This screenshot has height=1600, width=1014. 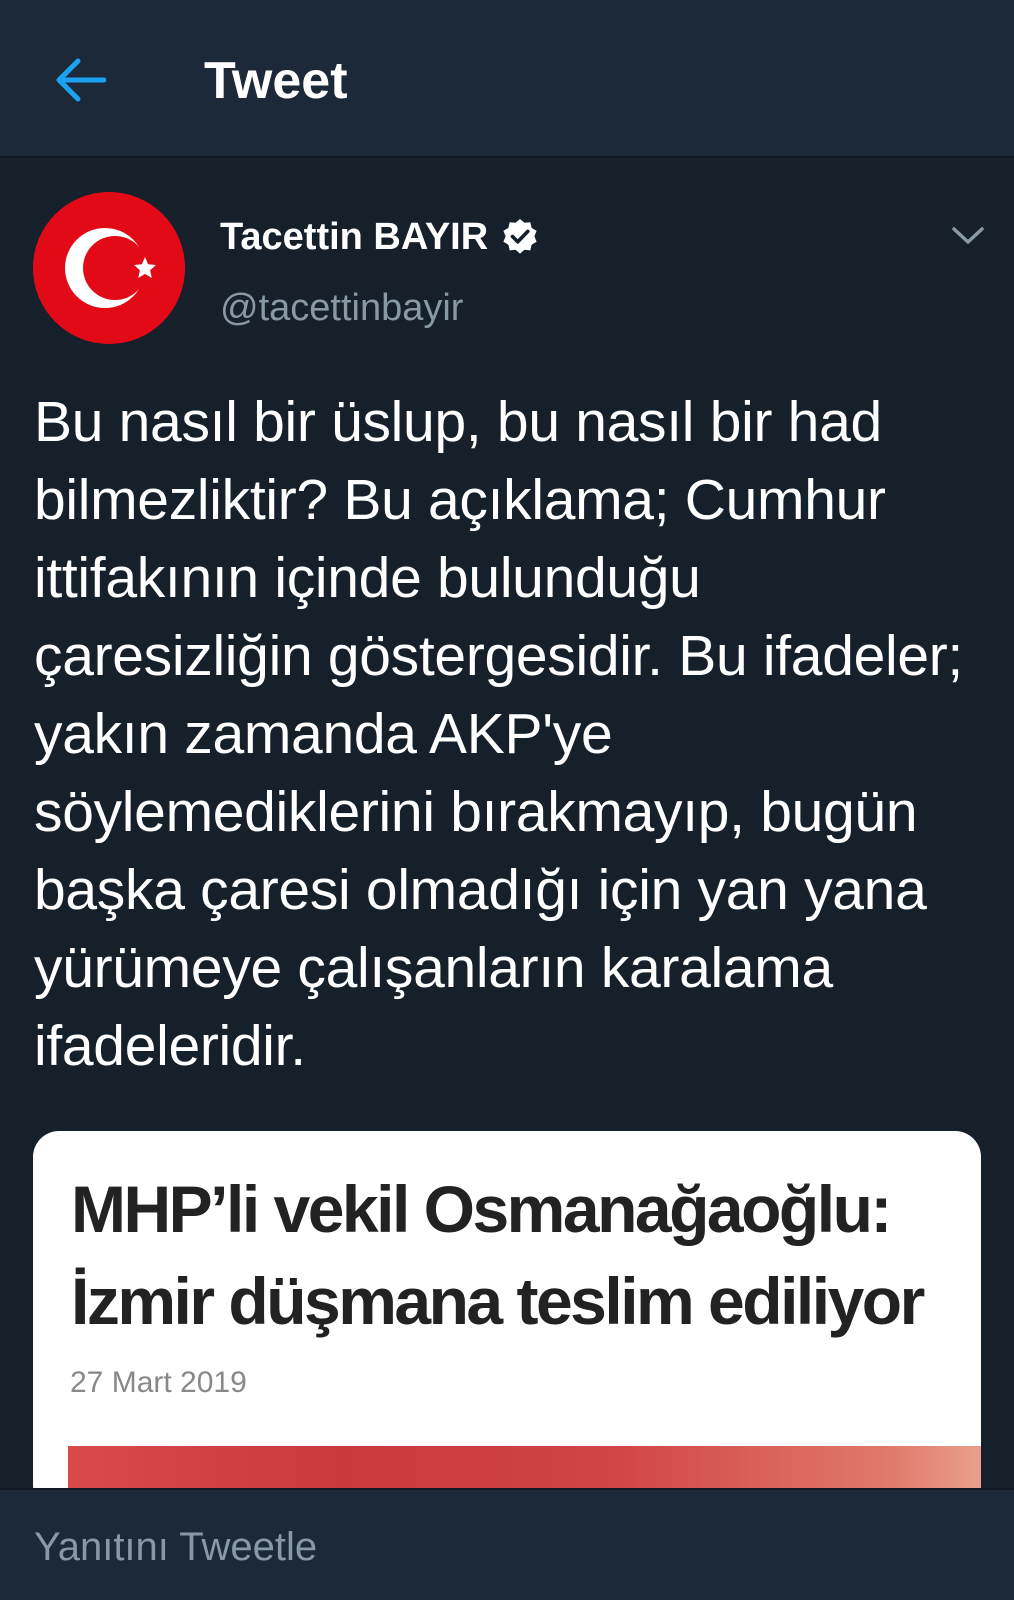 I want to click on page-title: Tweet, so click(x=276, y=81).